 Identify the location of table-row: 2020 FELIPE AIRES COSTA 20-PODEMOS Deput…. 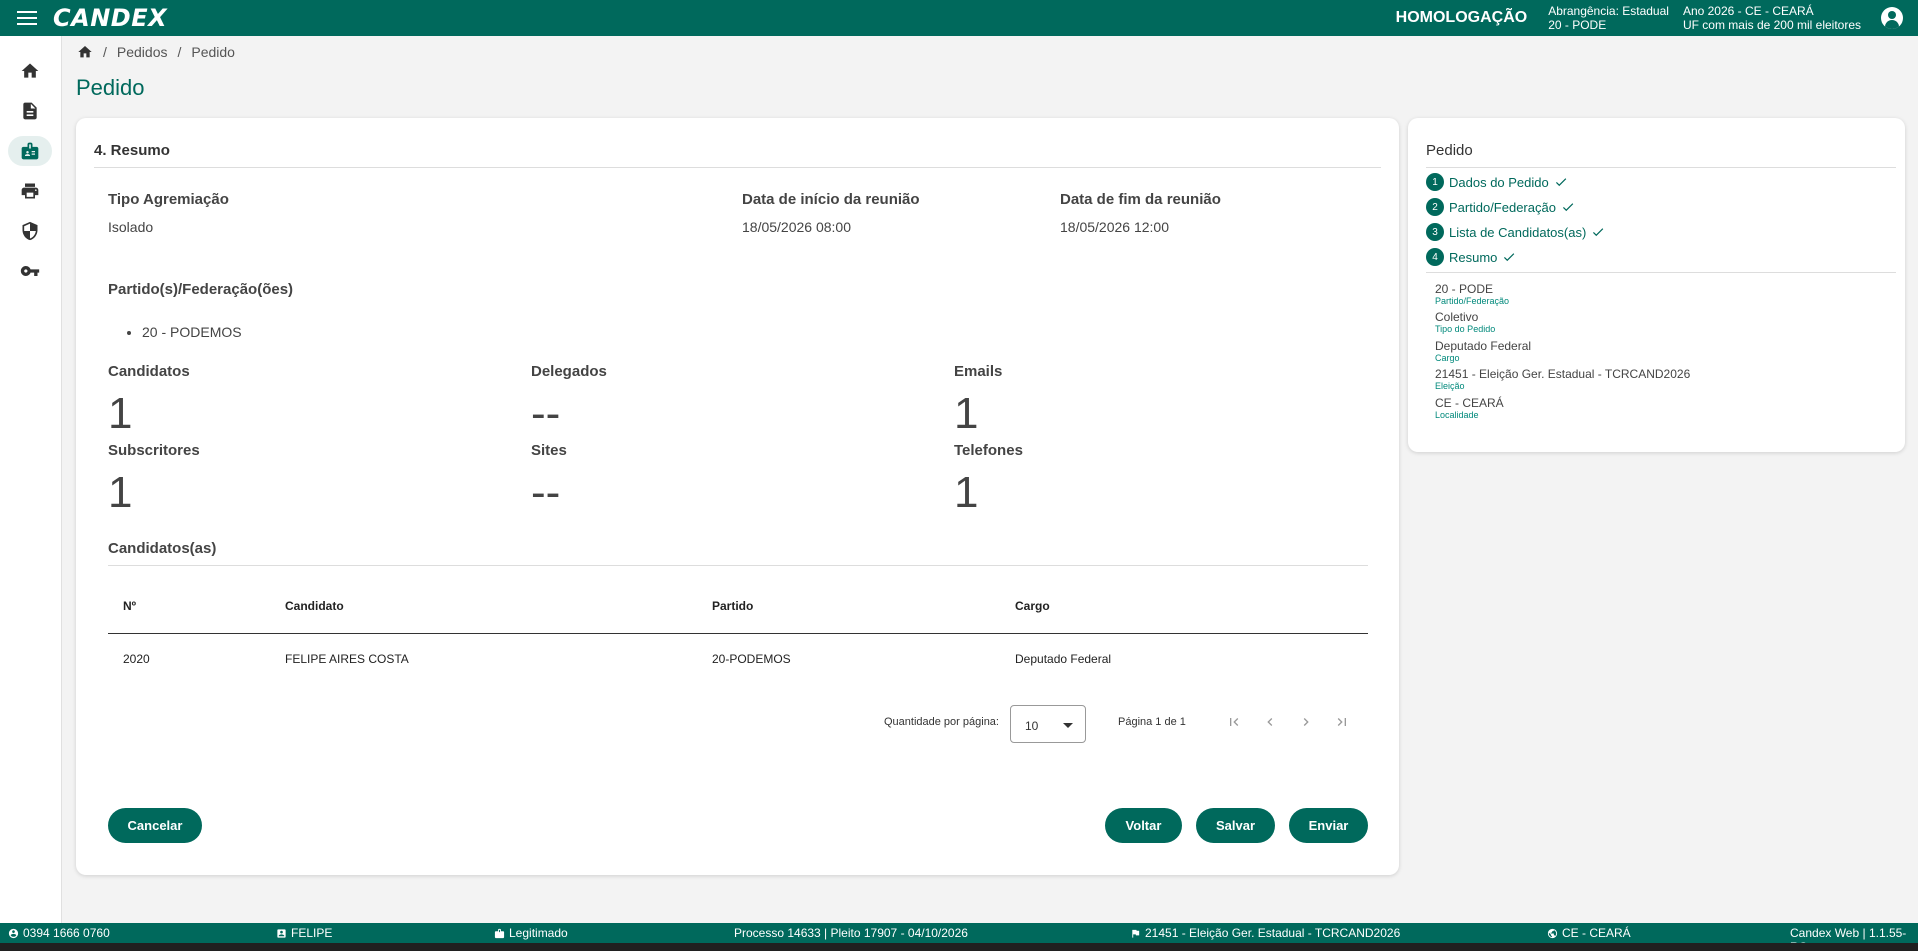
(738, 659).